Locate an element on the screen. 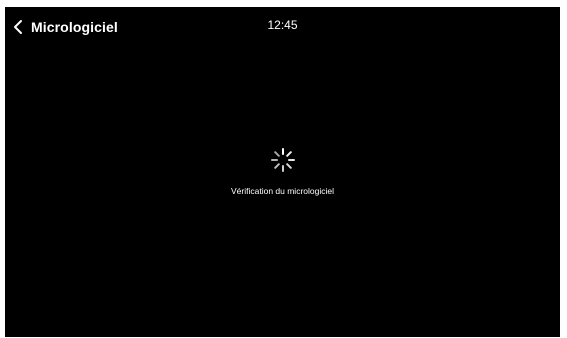 This screenshot has height=338, width=567. loading-panel: Vérification du micrologiciel is located at coordinates (282, 171).